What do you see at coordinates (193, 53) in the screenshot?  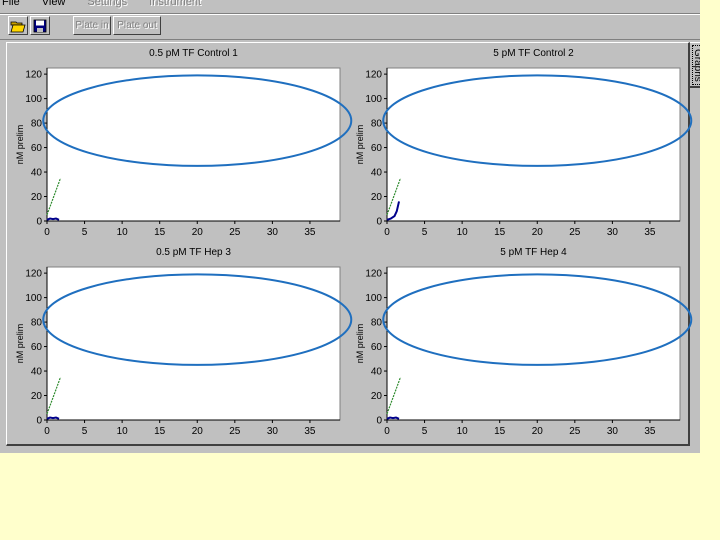 I see `graph-title: 0.5 pM TF Control 1` at bounding box center [193, 53].